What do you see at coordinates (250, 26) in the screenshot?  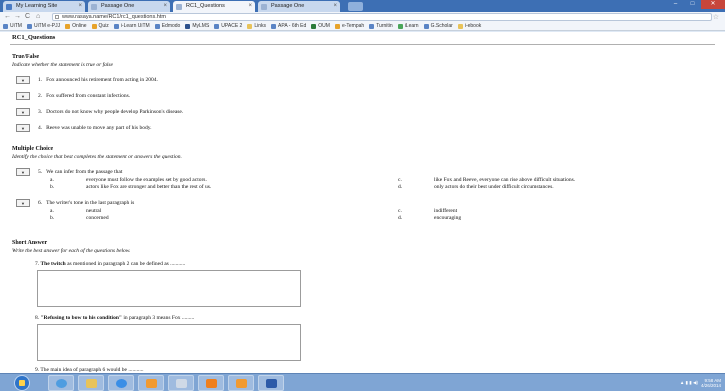 I see `folder-icon` at bounding box center [250, 26].